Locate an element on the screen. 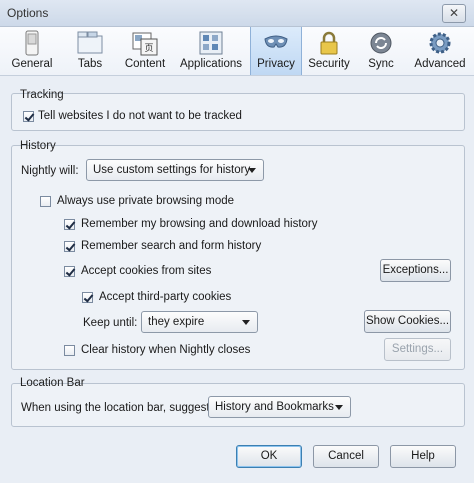 The width and height of the screenshot is (474, 483). remember-browsing-checkbox is located at coordinates (69, 224).